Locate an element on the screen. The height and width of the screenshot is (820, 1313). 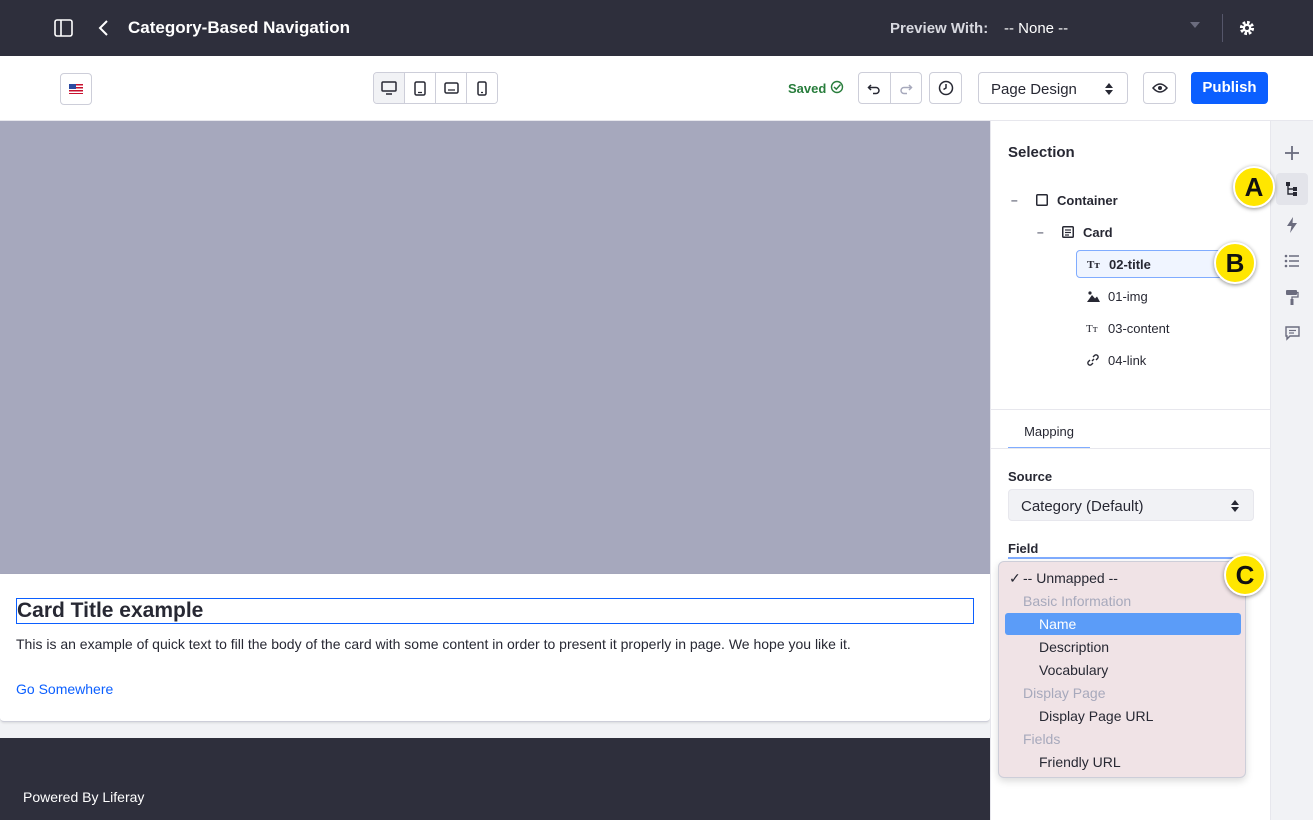
tree-item-01-img: 01-img is located at coordinates (1161, 296).